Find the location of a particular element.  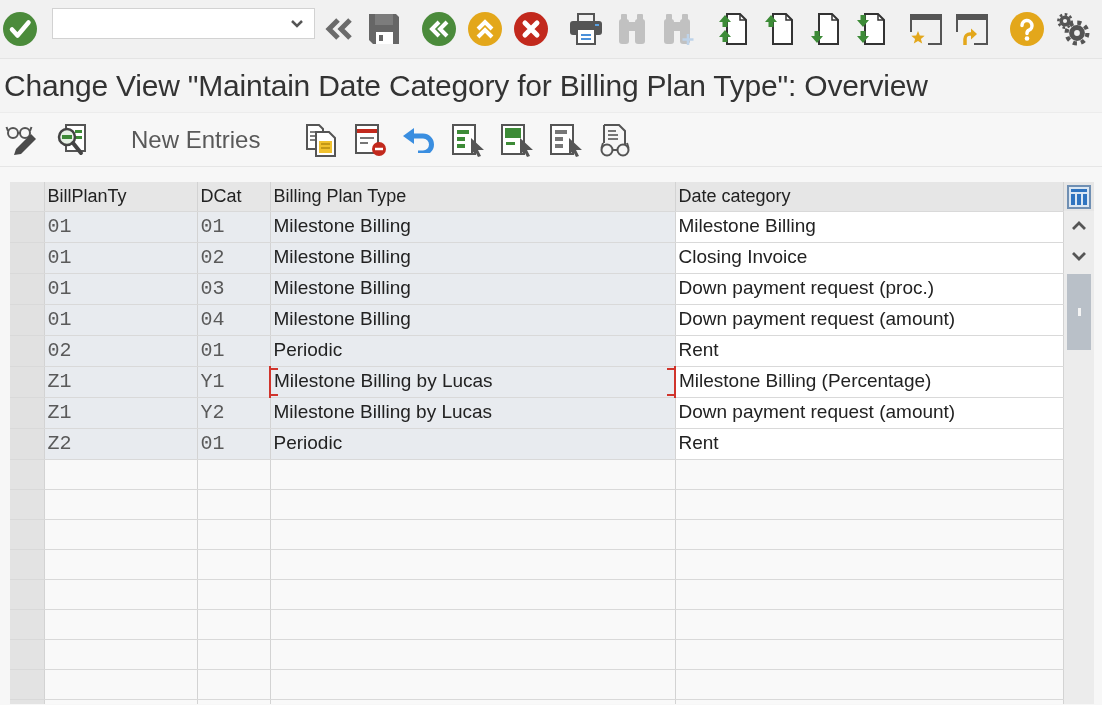

chevron-up-icon is located at coordinates (1079, 226).